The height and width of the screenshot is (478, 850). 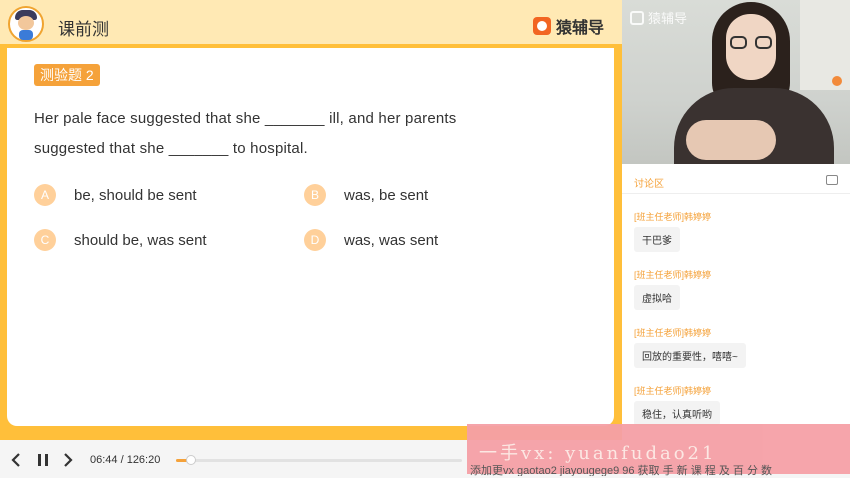 What do you see at coordinates (319, 460) in the screenshot?
I see `progress-track` at bounding box center [319, 460].